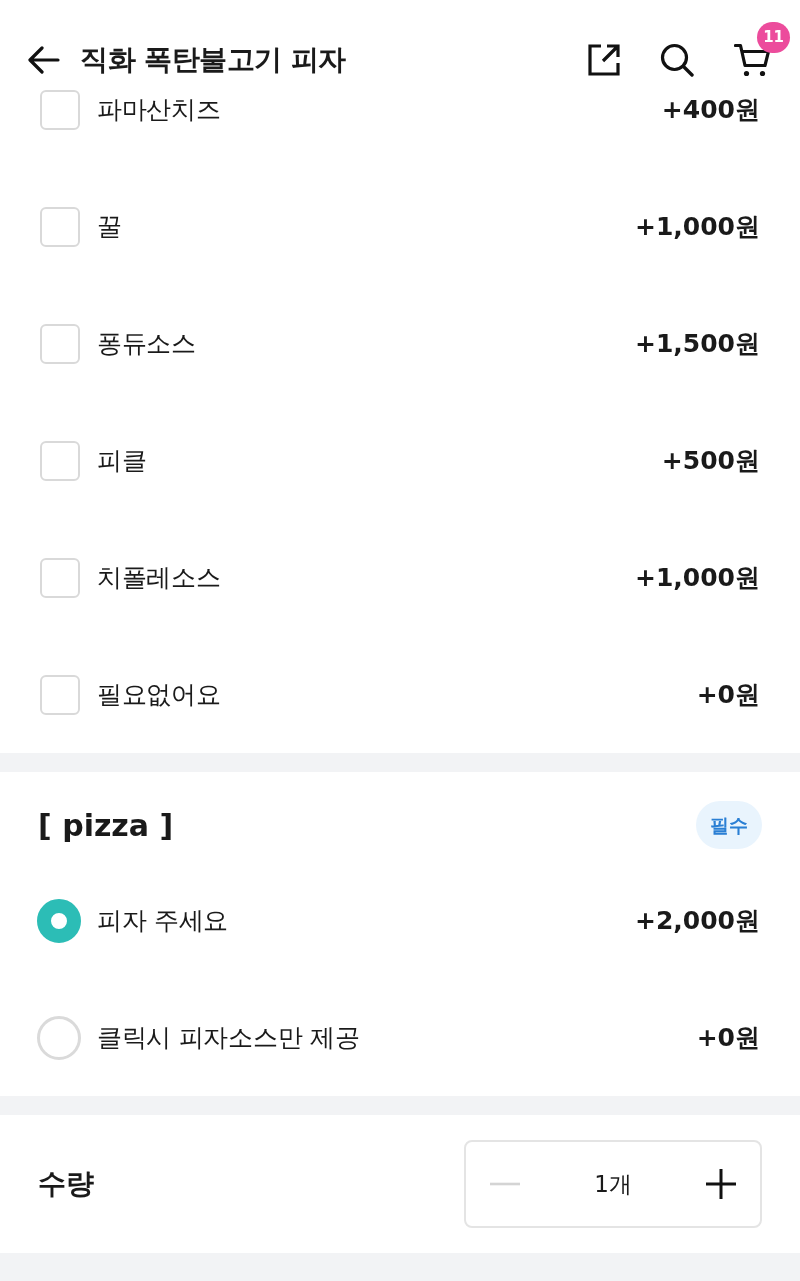 The image size is (800, 1281). I want to click on option-label: 피자 주세요, so click(163, 920).